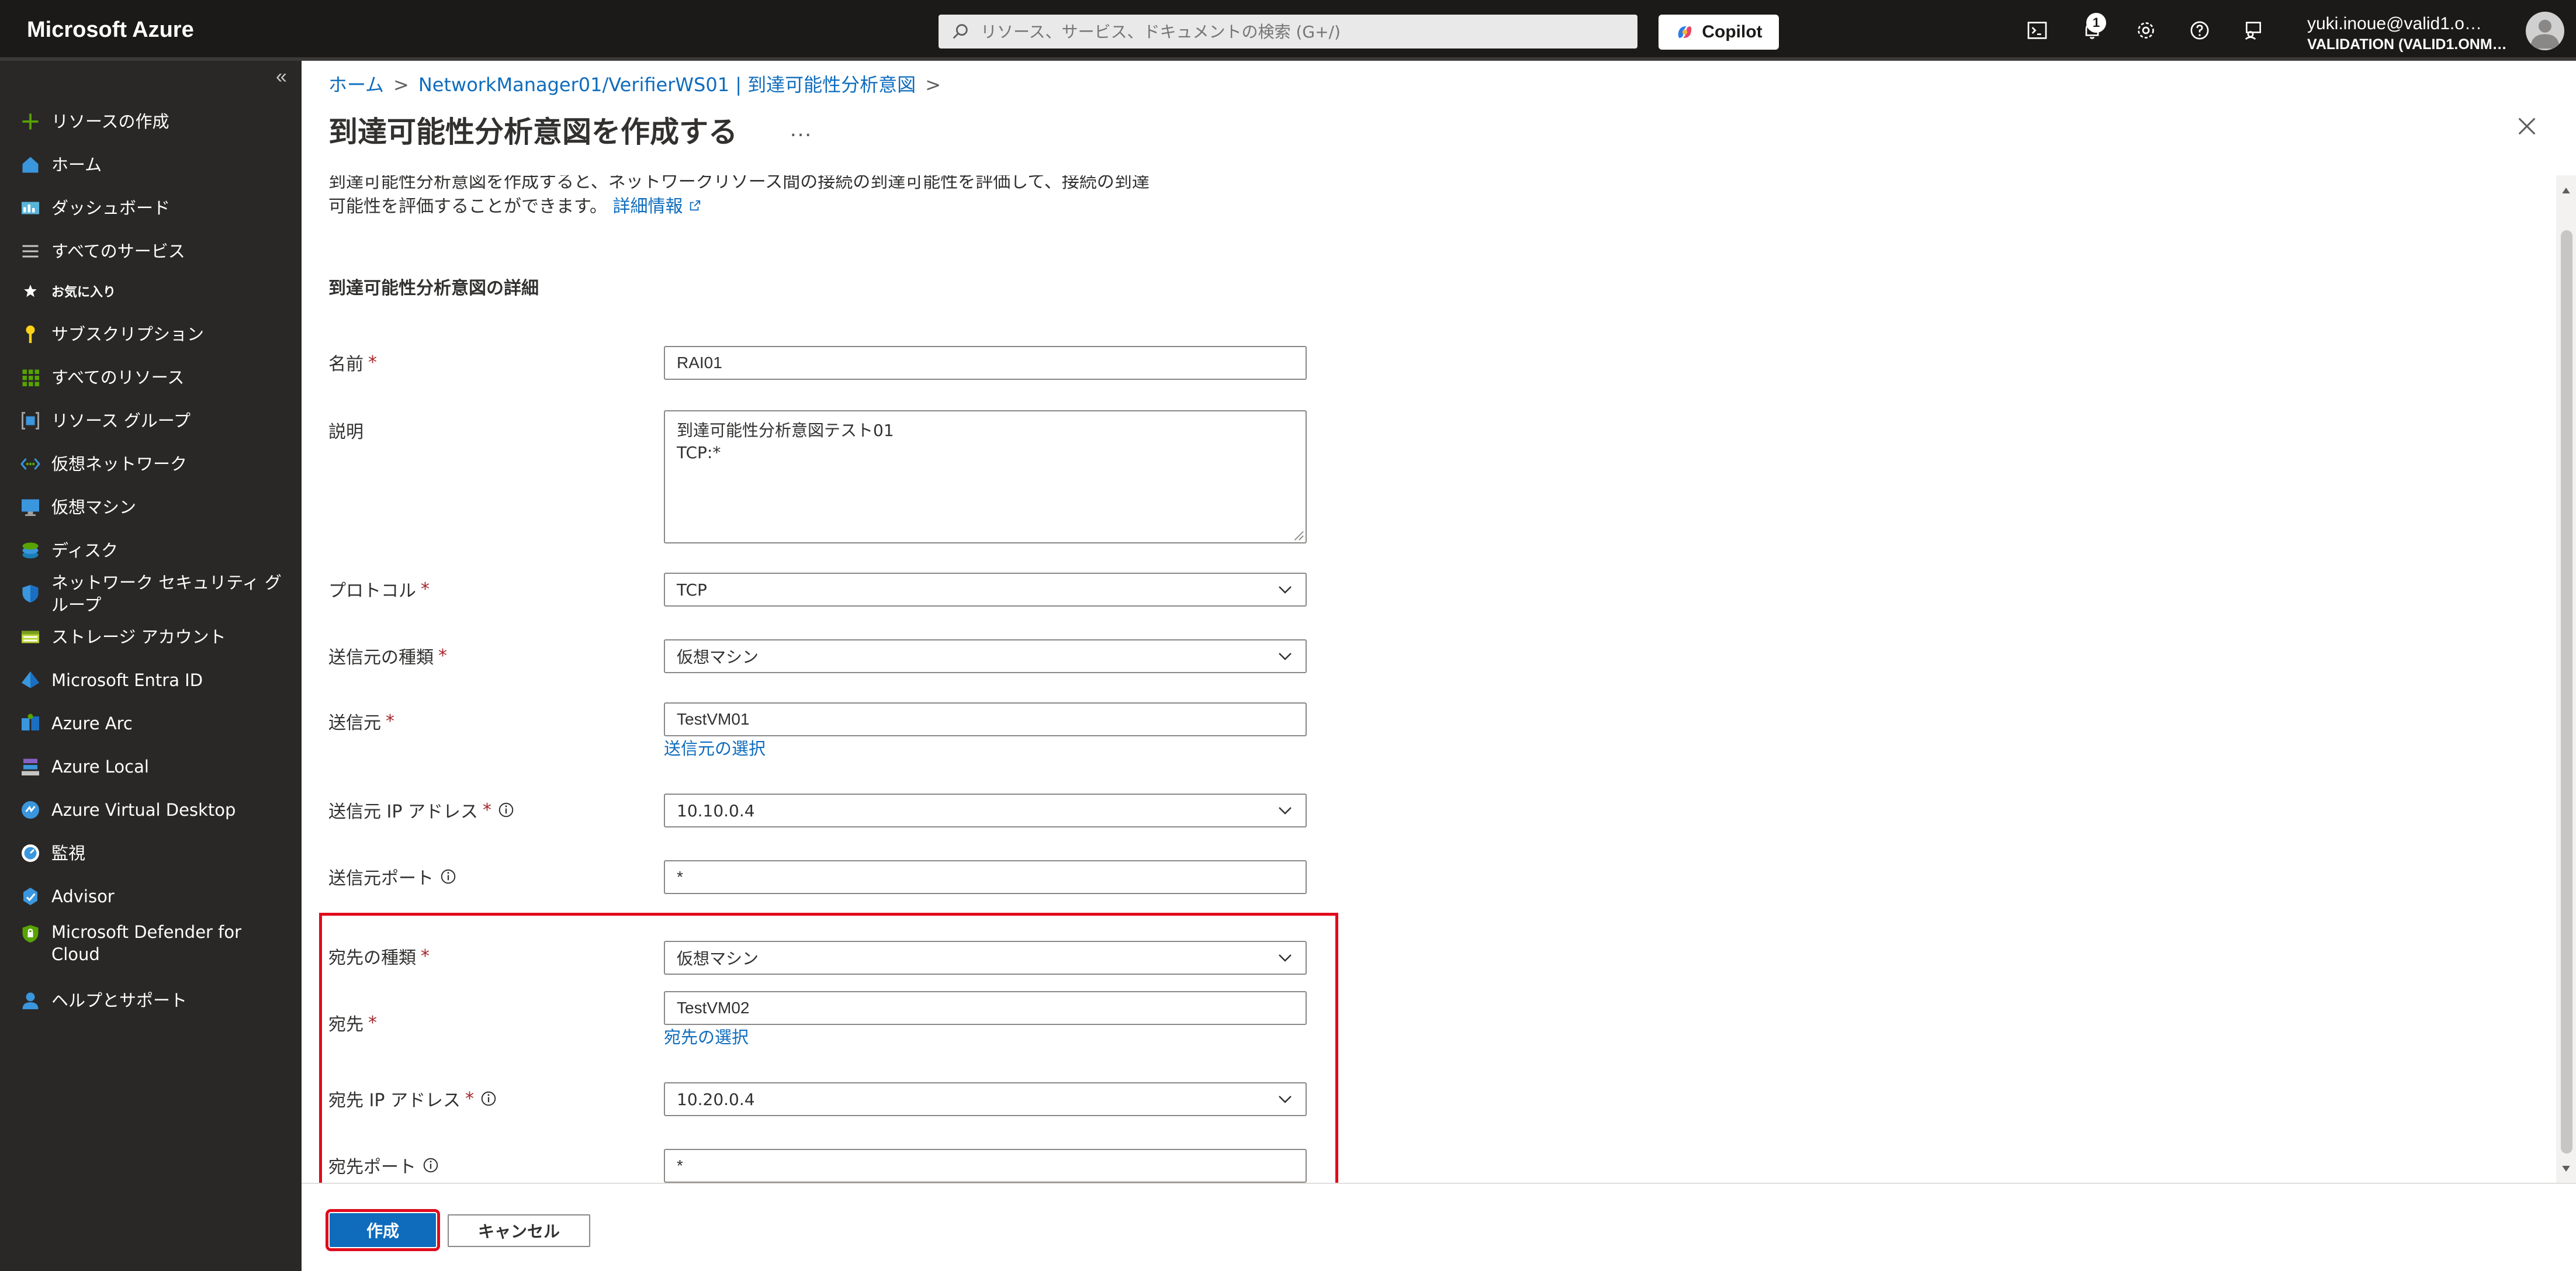 This screenshot has width=2576, height=1271. What do you see at coordinates (94, 507) in the screenshot?
I see `sidebar-item-label: 仮想マシン` at bounding box center [94, 507].